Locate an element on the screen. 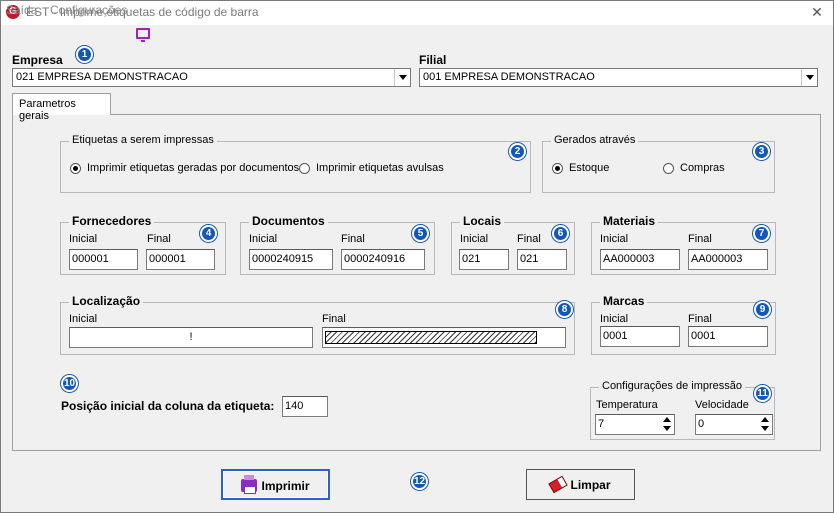 The height and width of the screenshot is (513, 834). posicao-label: Posição inicial da coluna da etiqueta: is located at coordinates (168, 406).